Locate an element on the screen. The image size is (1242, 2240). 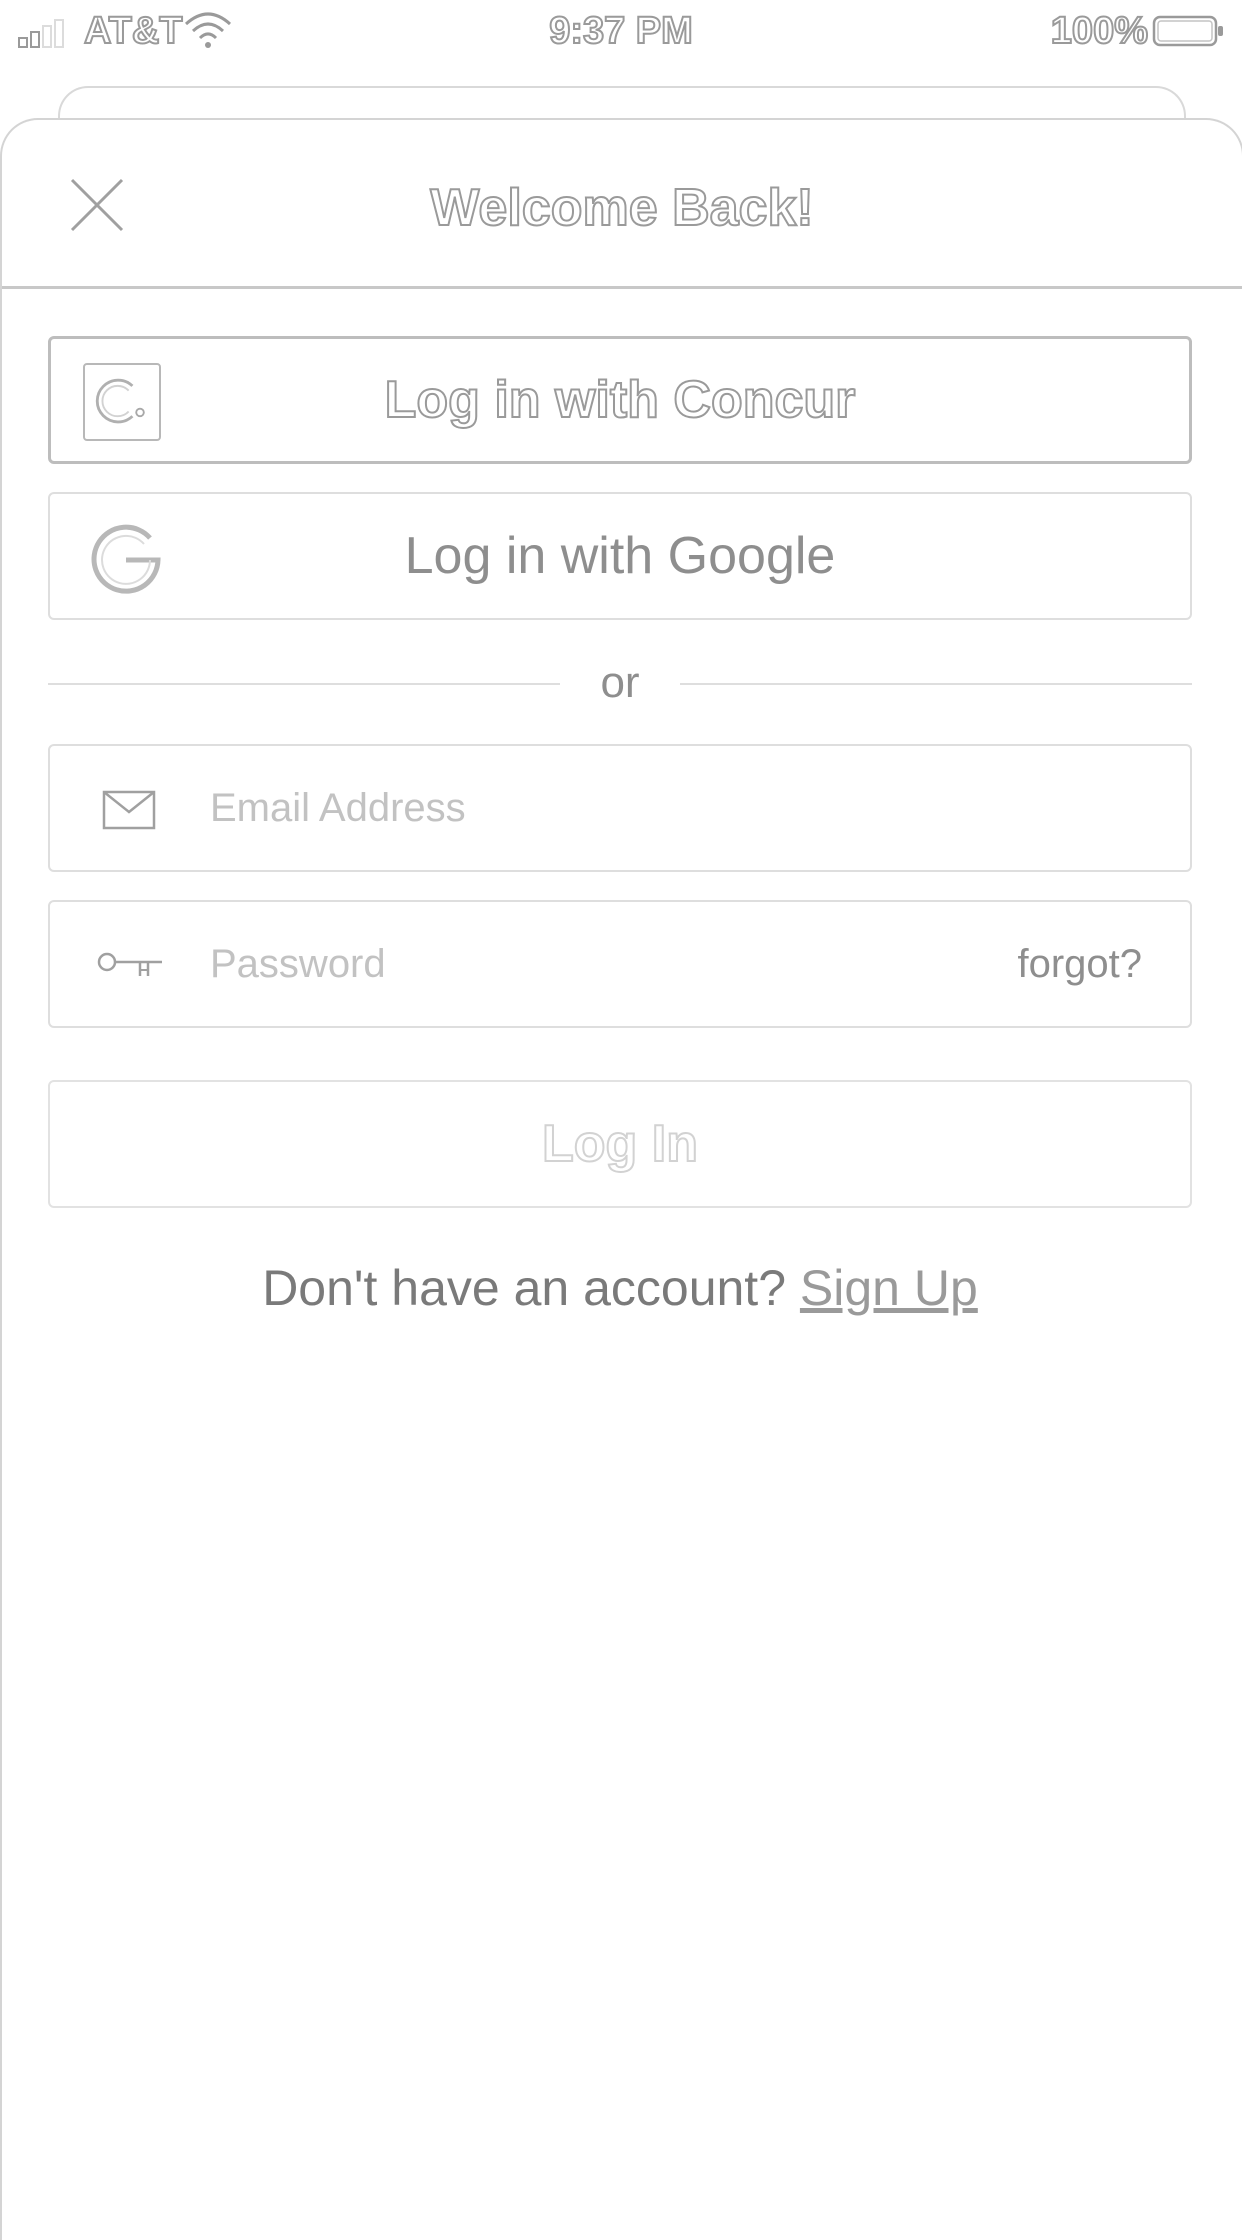
password-input is located at coordinates (550, 964).